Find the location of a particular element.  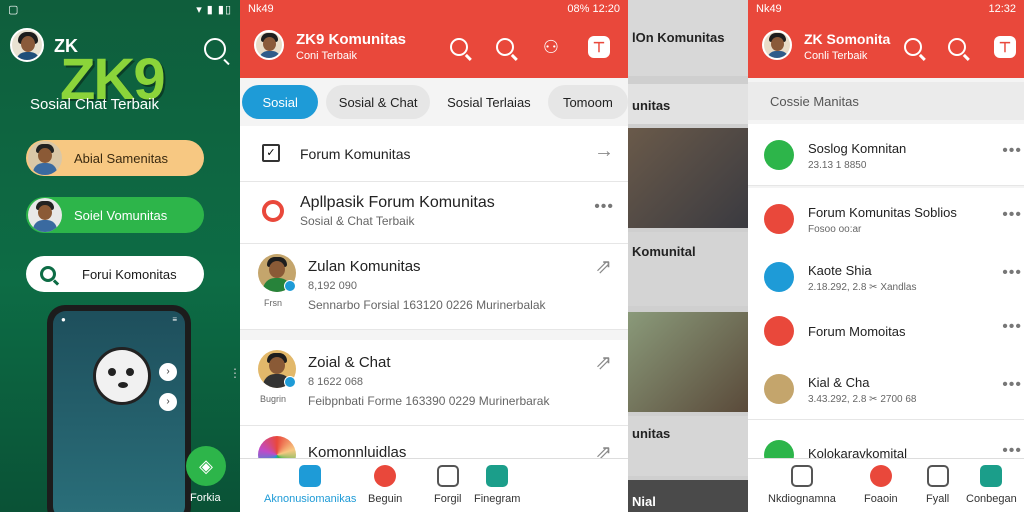

fab-label: Forkia is located at coordinates (205, 498).